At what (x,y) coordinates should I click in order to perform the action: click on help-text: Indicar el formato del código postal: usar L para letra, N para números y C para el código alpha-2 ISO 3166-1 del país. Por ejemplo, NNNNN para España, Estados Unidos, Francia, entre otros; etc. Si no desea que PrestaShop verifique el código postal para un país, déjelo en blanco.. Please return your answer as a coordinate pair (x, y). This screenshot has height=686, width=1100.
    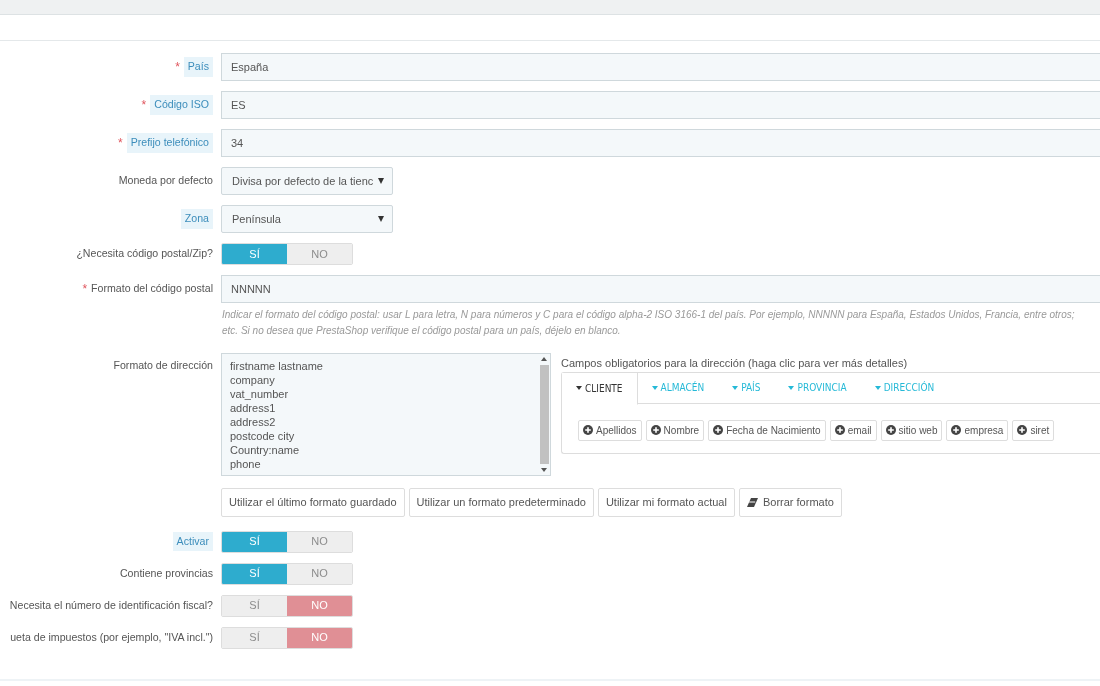
    Looking at the image, I should click on (649, 323).